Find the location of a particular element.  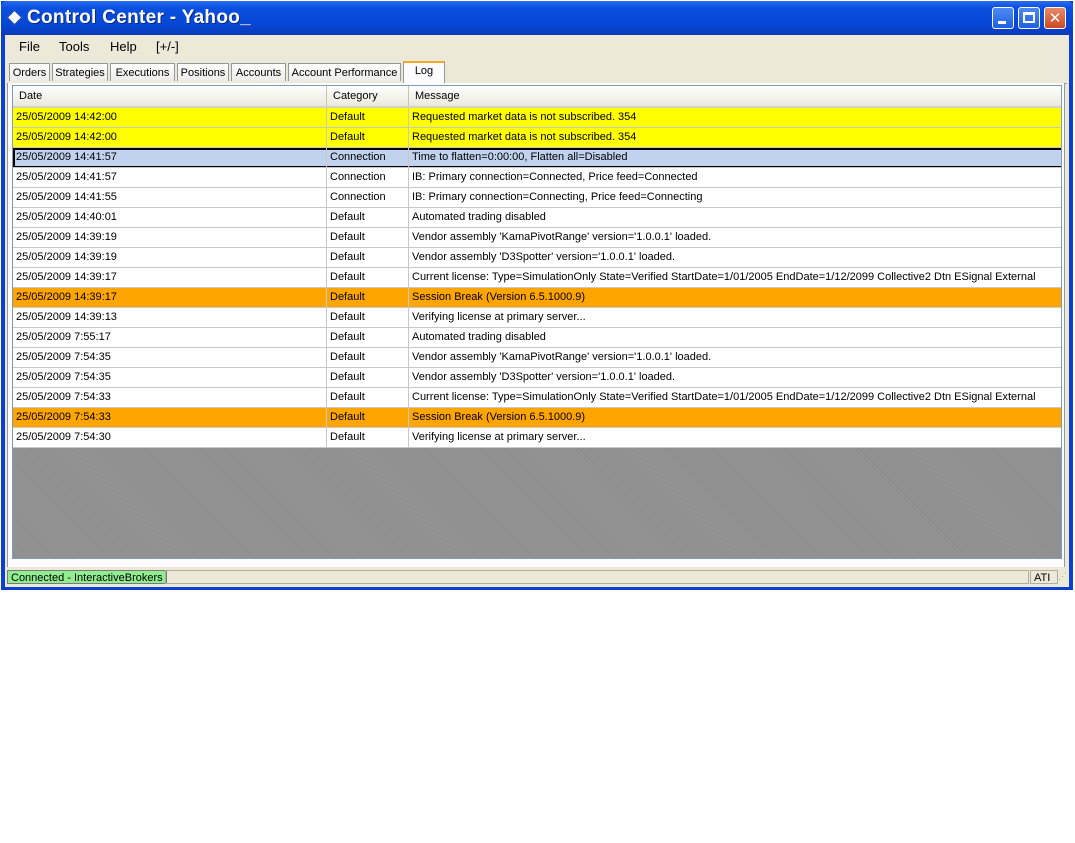

tab-account-performance: Account Performance is located at coordinates (344, 72).